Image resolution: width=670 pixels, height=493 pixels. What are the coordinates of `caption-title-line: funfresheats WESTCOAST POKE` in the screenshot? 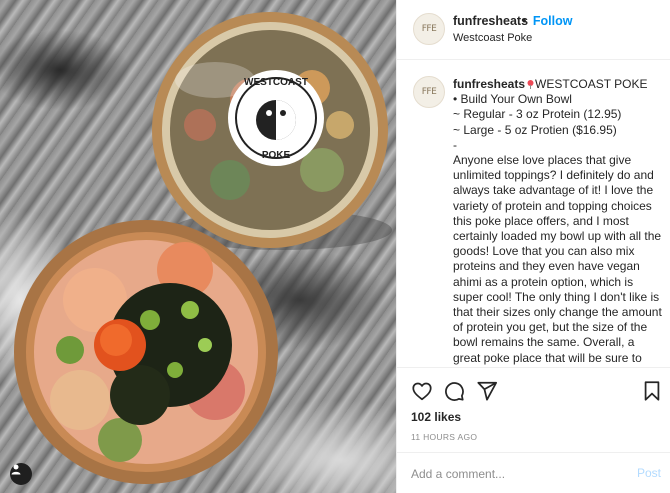 It's located at (559, 84).